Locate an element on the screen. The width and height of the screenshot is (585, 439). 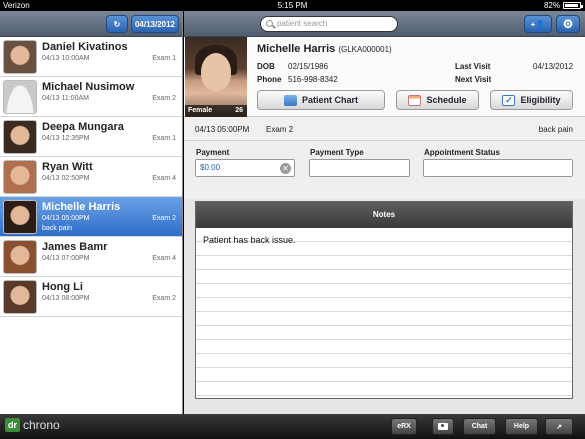
appointment-status-label: Appointment Status is located at coordinates (462, 152).